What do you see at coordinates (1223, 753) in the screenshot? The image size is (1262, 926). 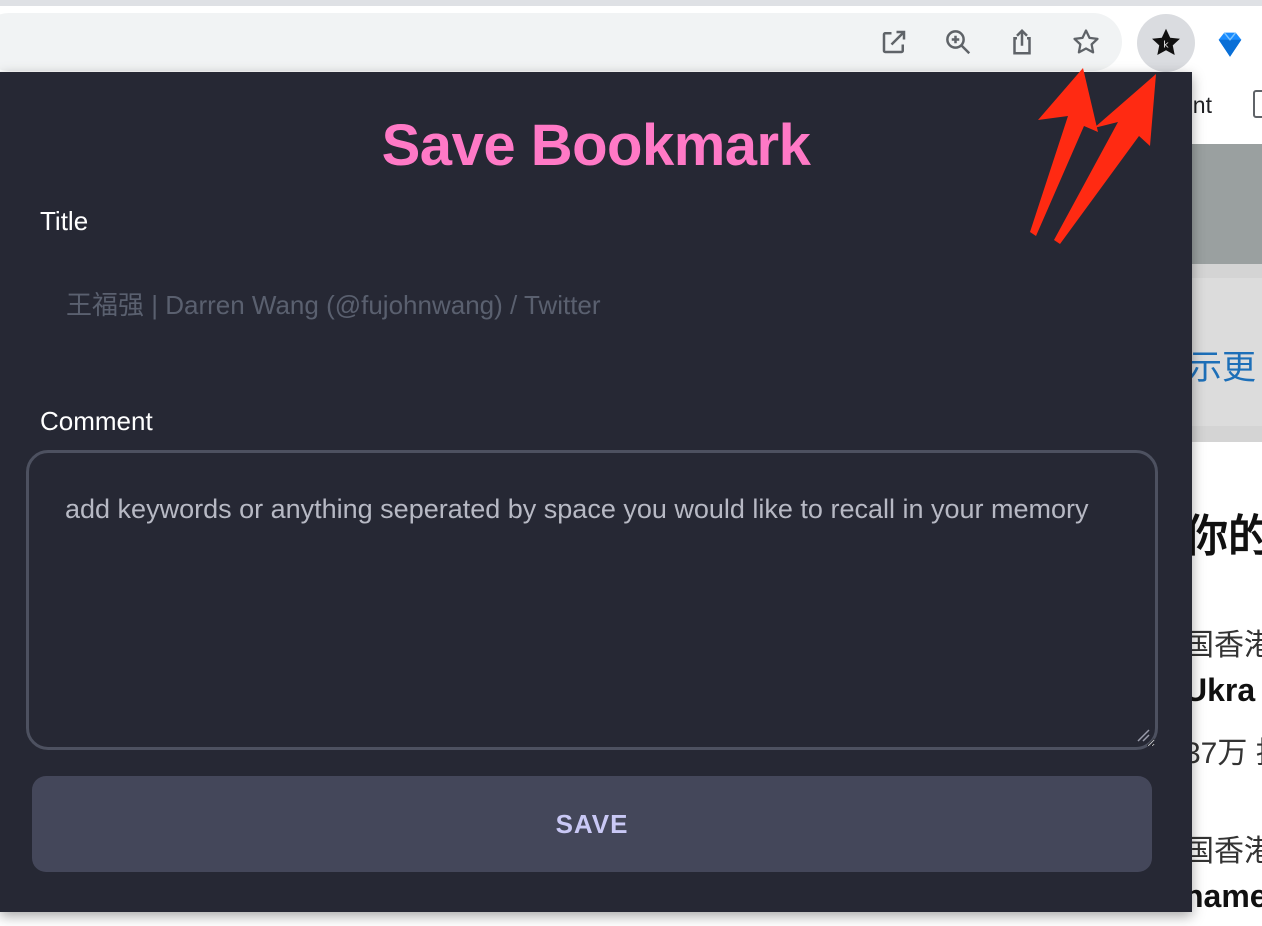 I see `trend-count: 37万 担` at bounding box center [1223, 753].